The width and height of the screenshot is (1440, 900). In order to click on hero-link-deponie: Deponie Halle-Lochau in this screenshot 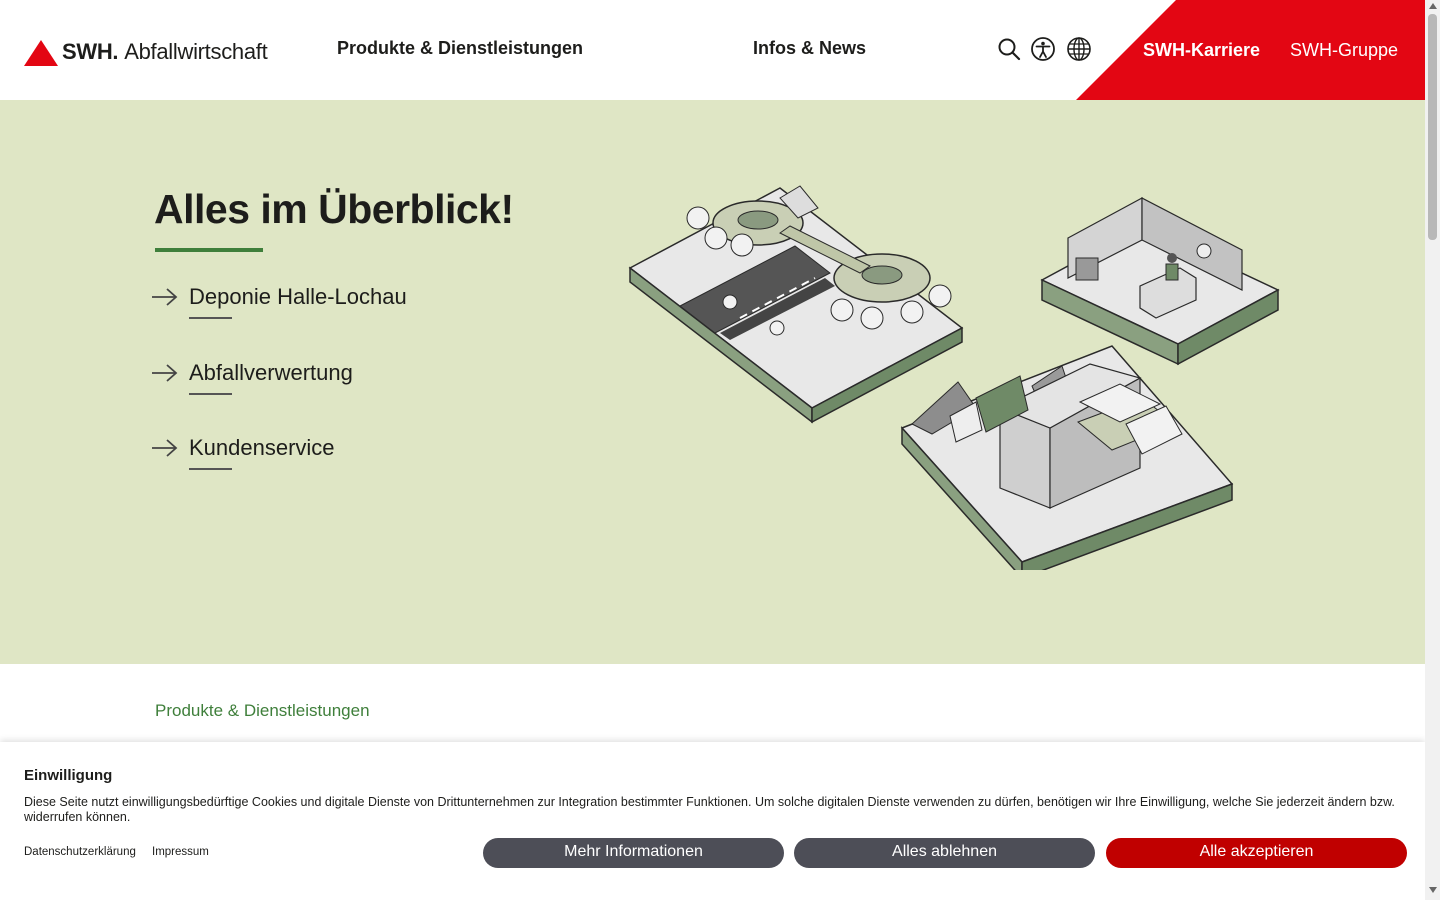, I will do `click(278, 301)`.